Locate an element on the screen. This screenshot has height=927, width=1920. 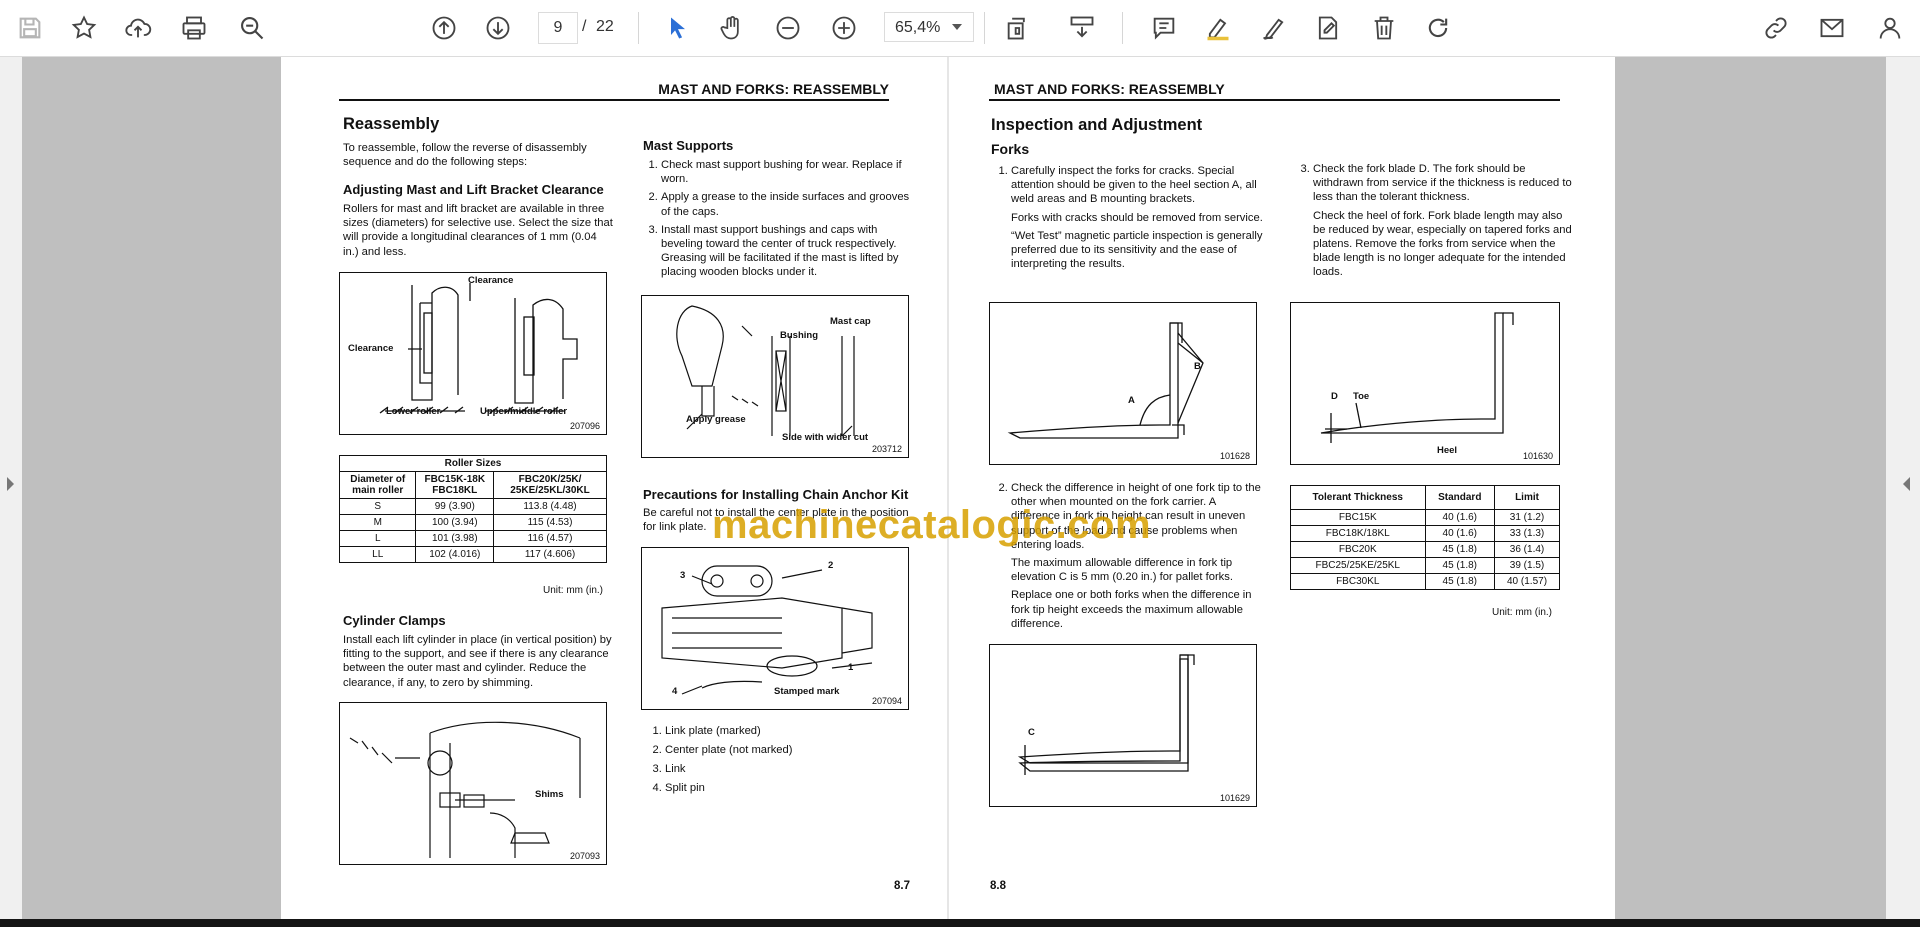
column-header: Limit is located at coordinates (1527, 497).